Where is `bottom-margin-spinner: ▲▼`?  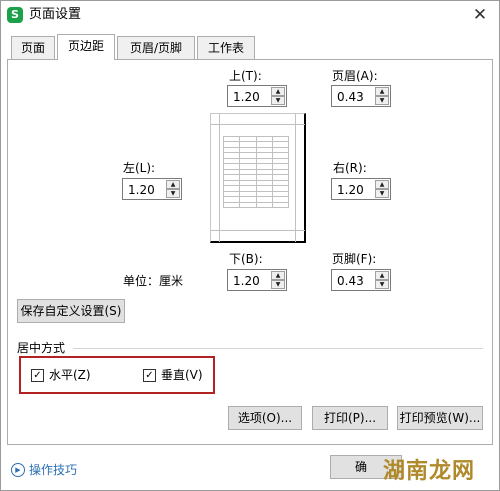
bottom-margin-spinner: ▲▼ is located at coordinates (257, 280).